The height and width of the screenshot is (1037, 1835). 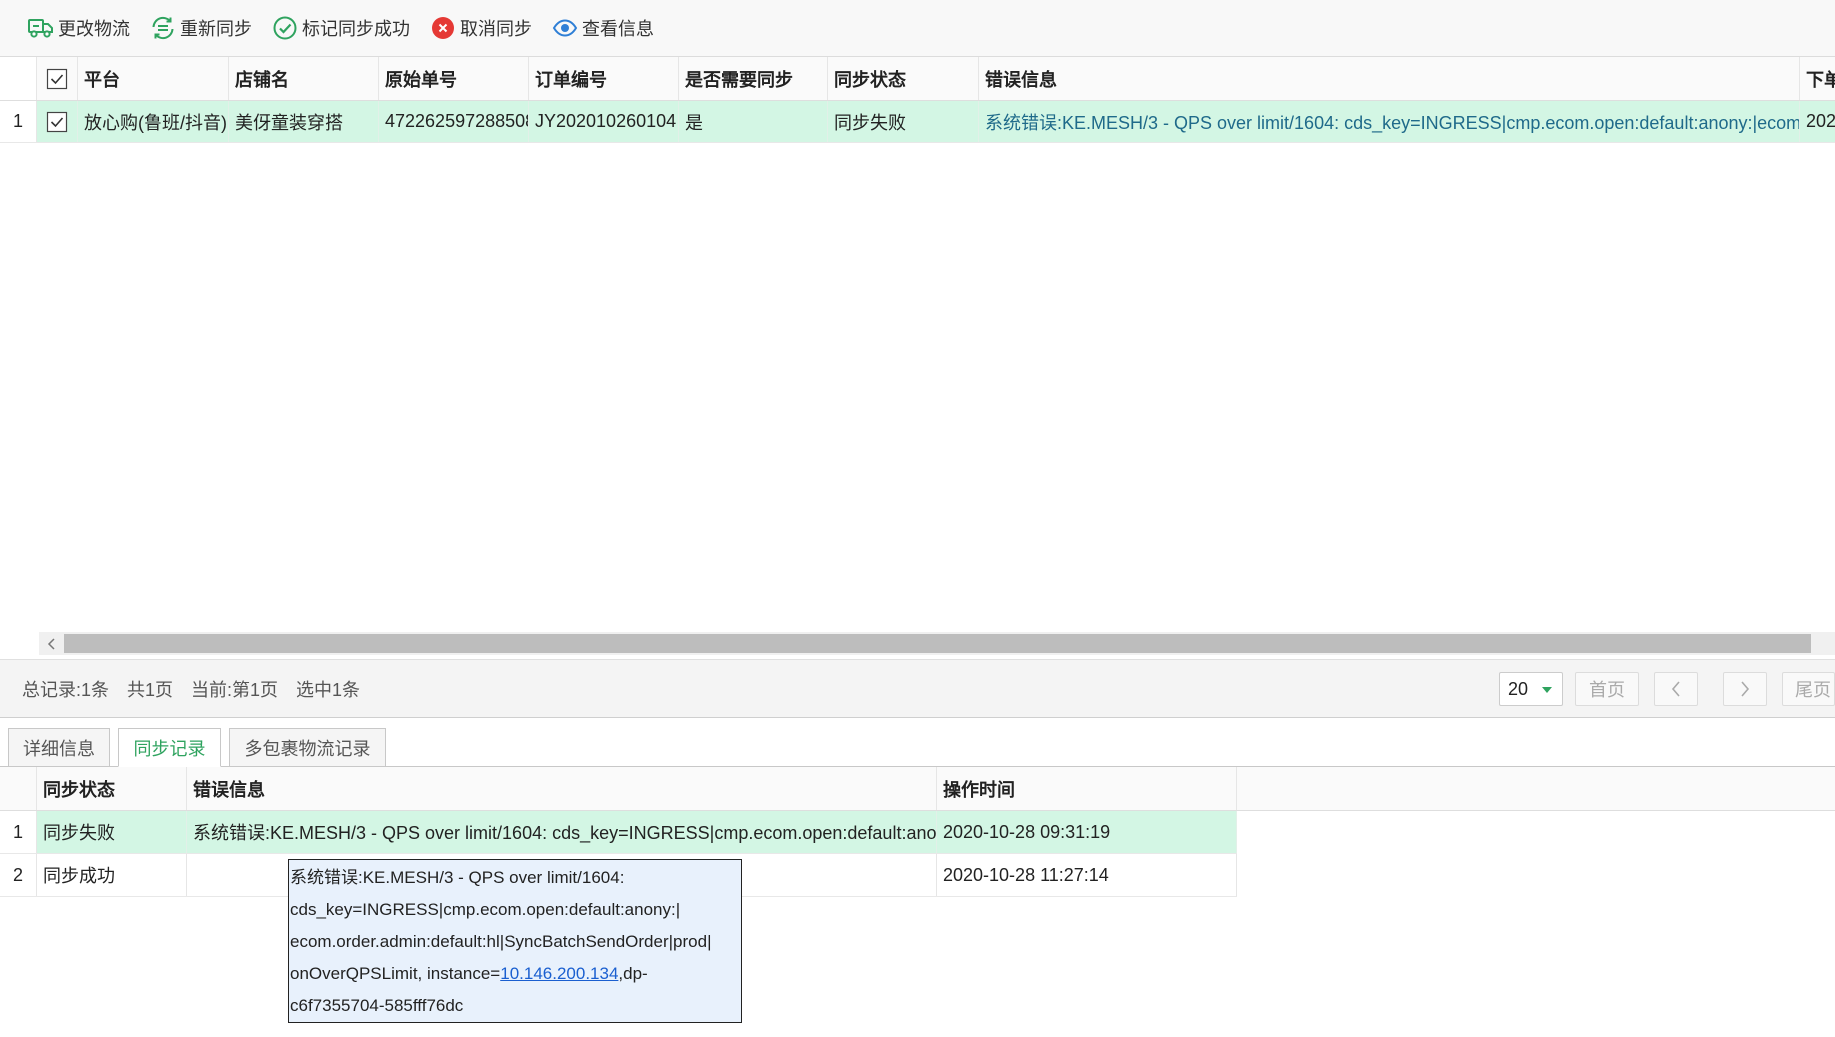 I want to click on row-checkbox, so click(x=57, y=121).